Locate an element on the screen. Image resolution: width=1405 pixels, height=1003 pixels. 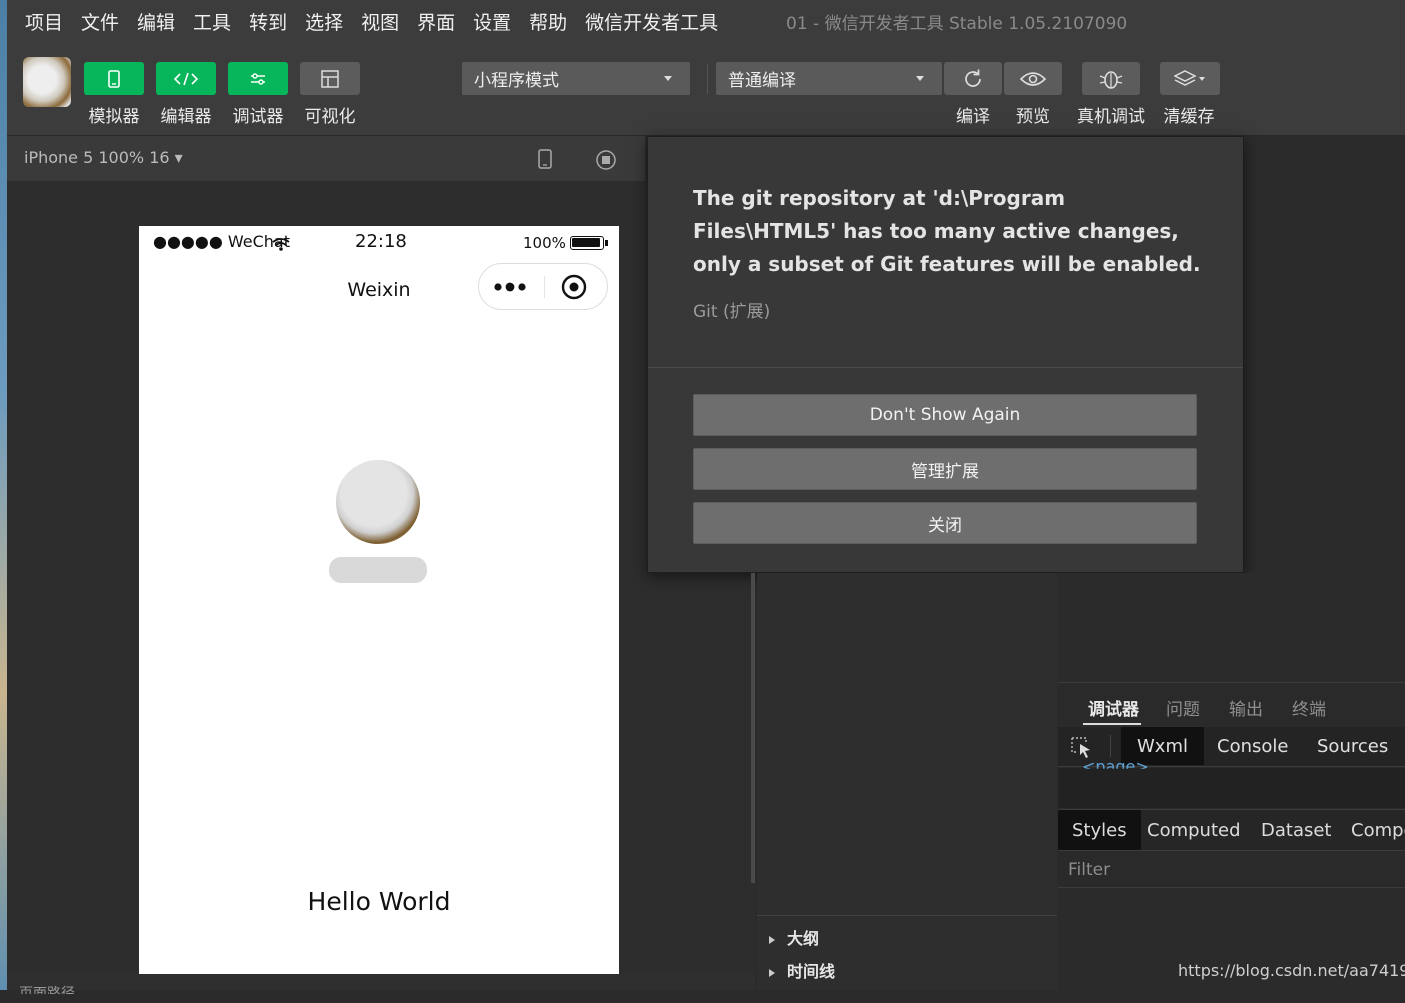
window-title: 01 - 微信开发者工具 Stable 1.05.2107090 is located at coordinates (957, 24).